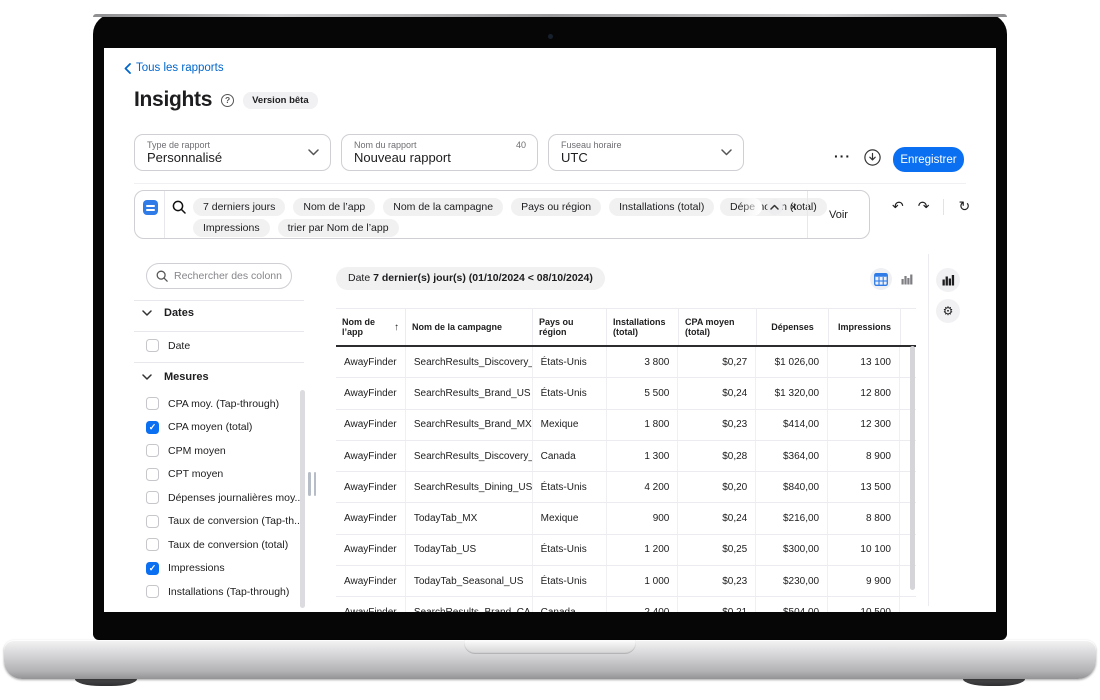 The width and height of the screenshot is (1100, 700). I want to click on sort-asc-icon: ↑, so click(396, 327).